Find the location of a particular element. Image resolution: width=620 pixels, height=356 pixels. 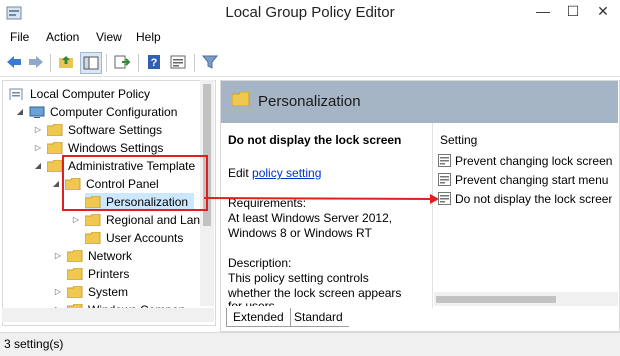

tree-item-user-accounts: User Accounts is located at coordinates (134, 238).